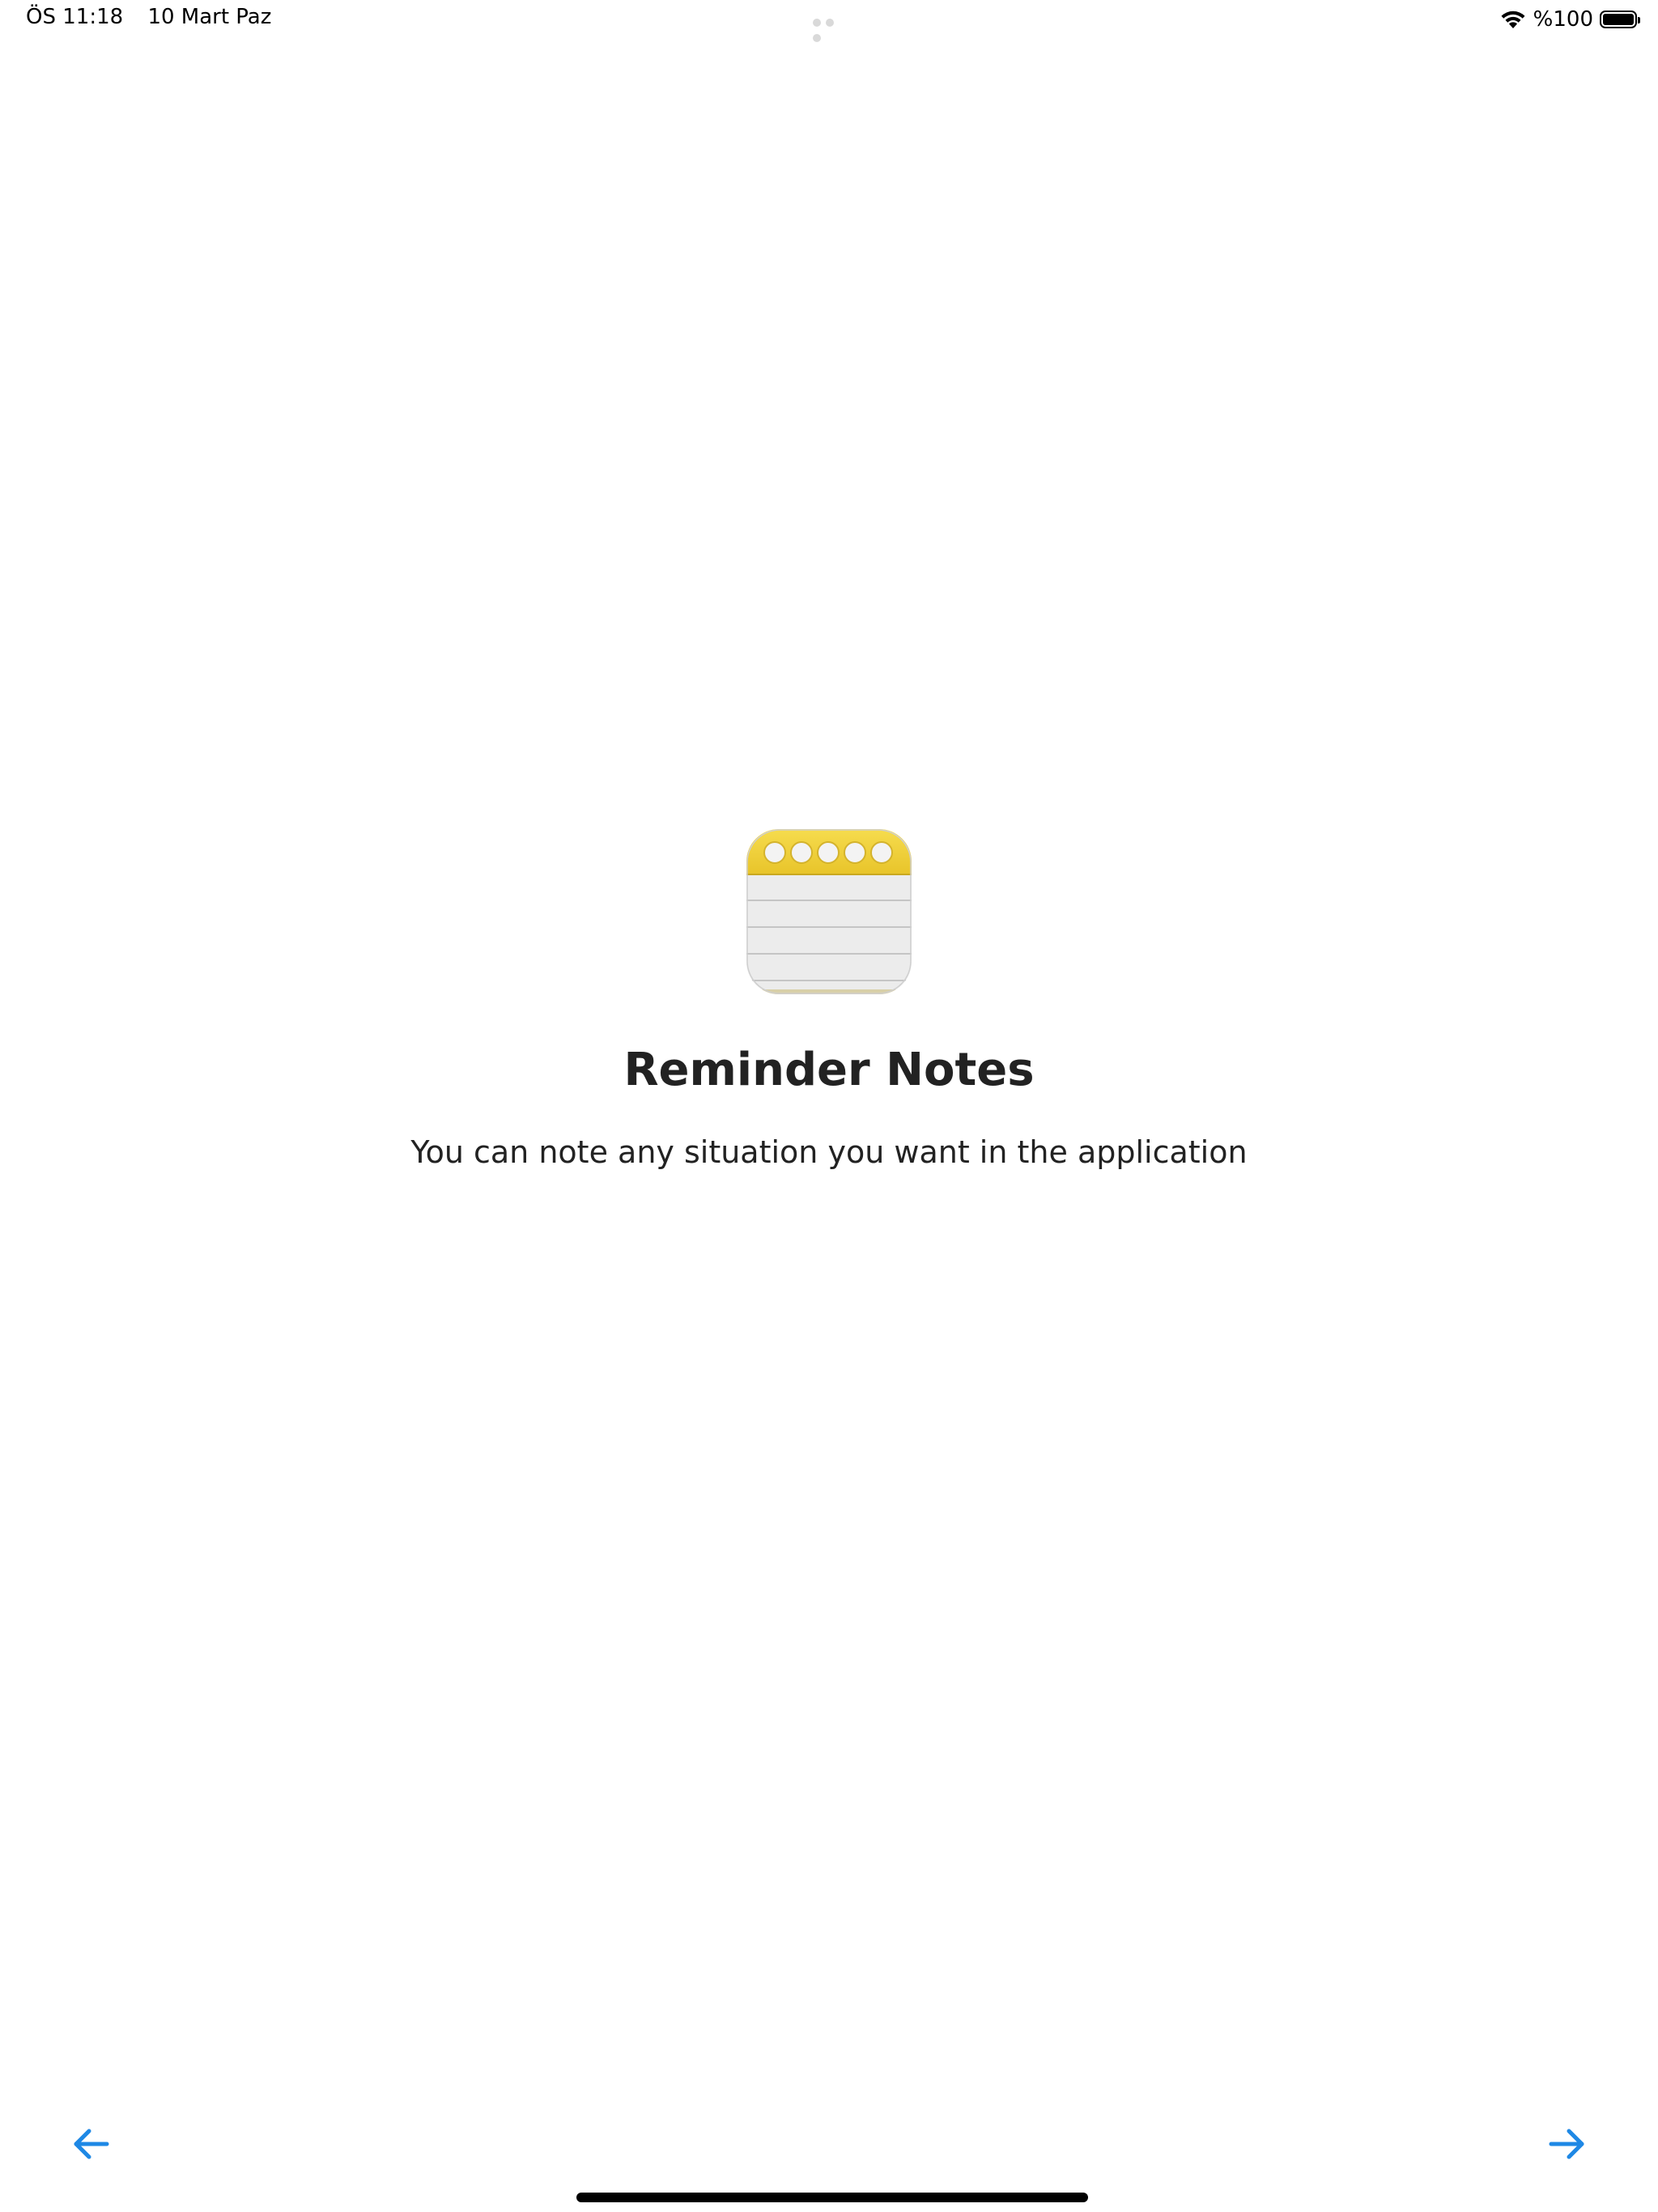  Describe the element at coordinates (829, 1070) in the screenshot. I see `onboarding-title: Reminder Notes` at that location.